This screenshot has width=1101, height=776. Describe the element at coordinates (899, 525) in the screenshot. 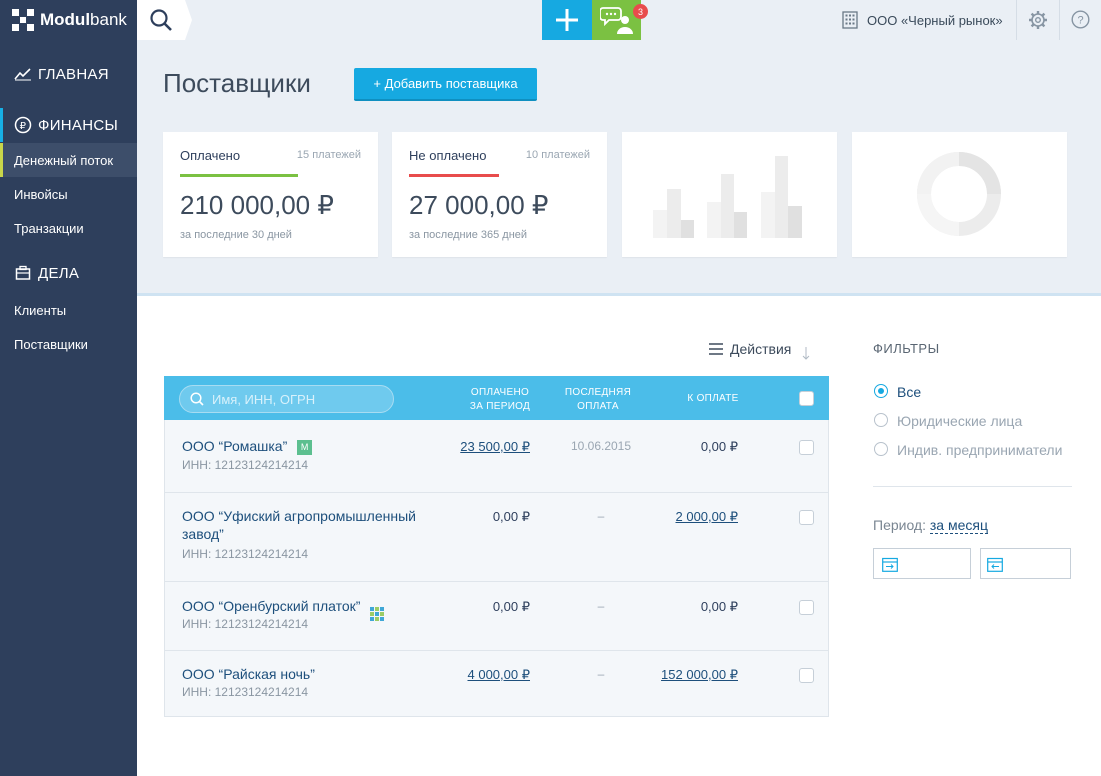

I see `period-label: Период:` at that location.